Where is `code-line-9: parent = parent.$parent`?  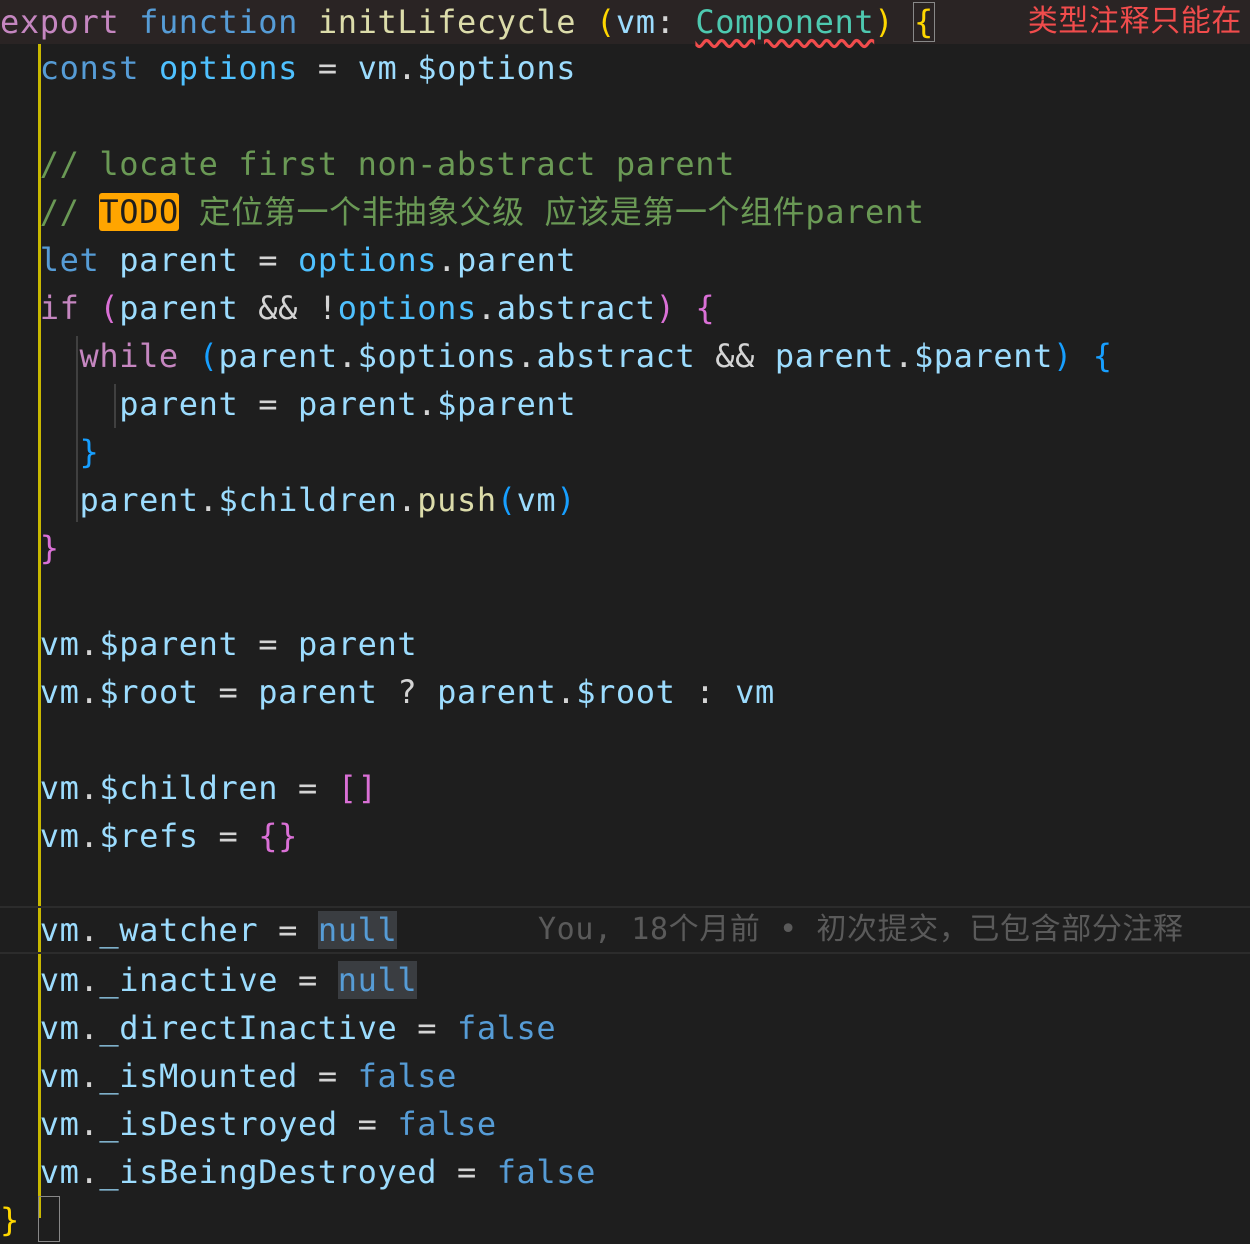 code-line-9: parent = parent.$parent is located at coordinates (625, 404).